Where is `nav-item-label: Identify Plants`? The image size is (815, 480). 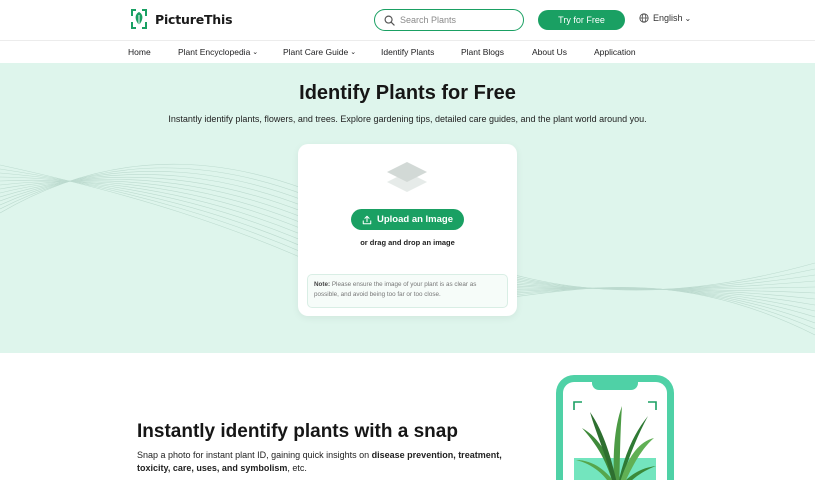
nav-item-label: Identify Plants is located at coordinates (408, 52).